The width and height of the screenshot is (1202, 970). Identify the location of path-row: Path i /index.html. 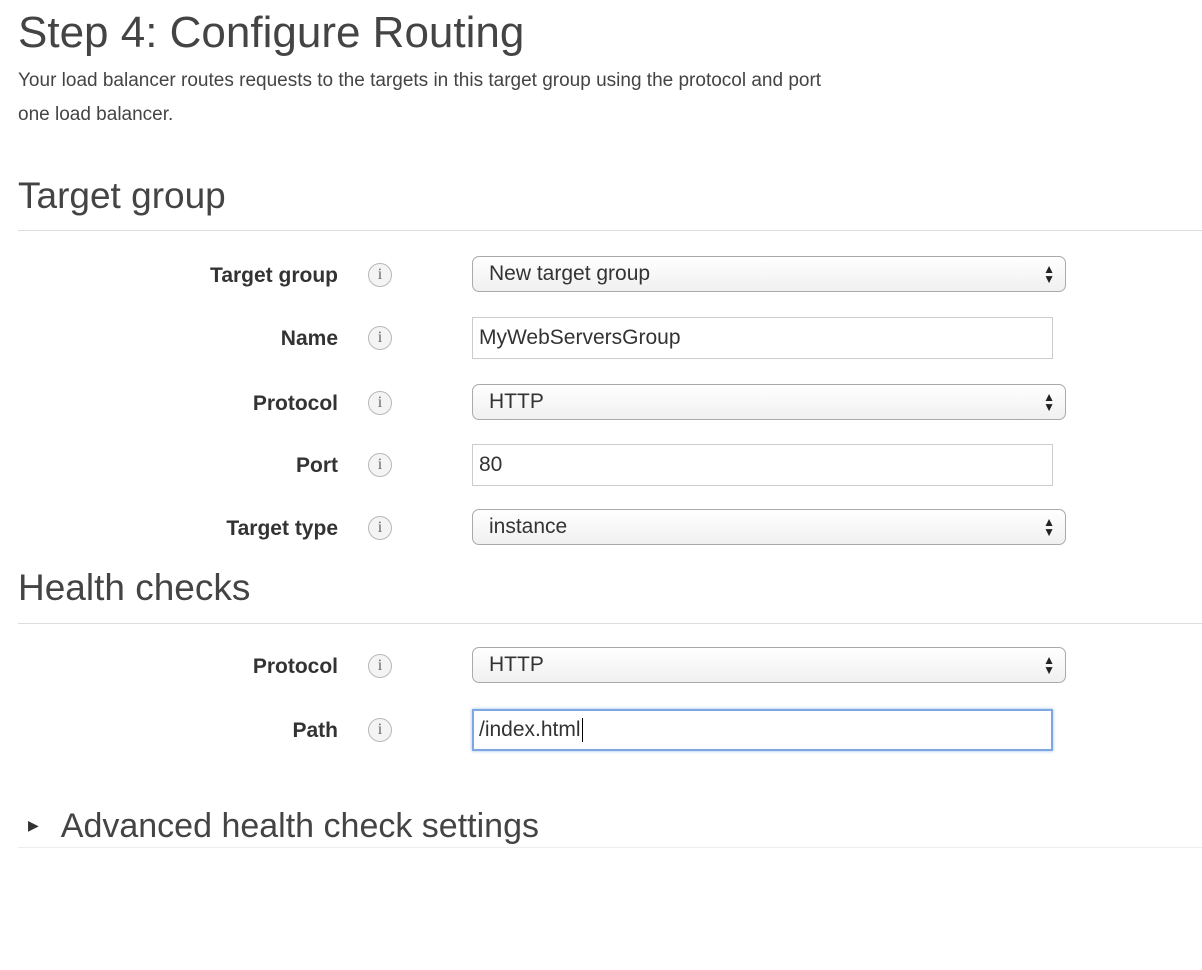
(601, 731).